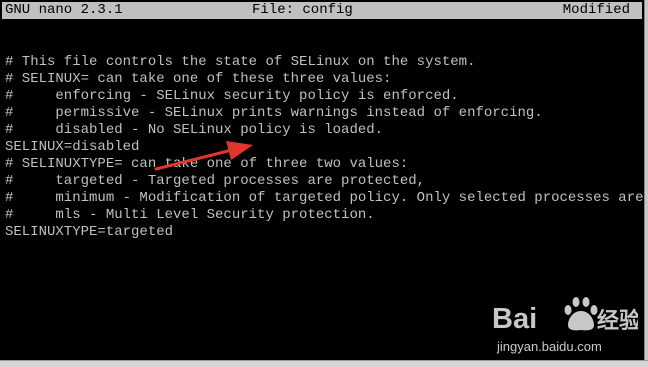 The image size is (648, 367). What do you see at coordinates (549, 346) in the screenshot?
I see `watermark-site-text: jingyan.baidu.com` at bounding box center [549, 346].